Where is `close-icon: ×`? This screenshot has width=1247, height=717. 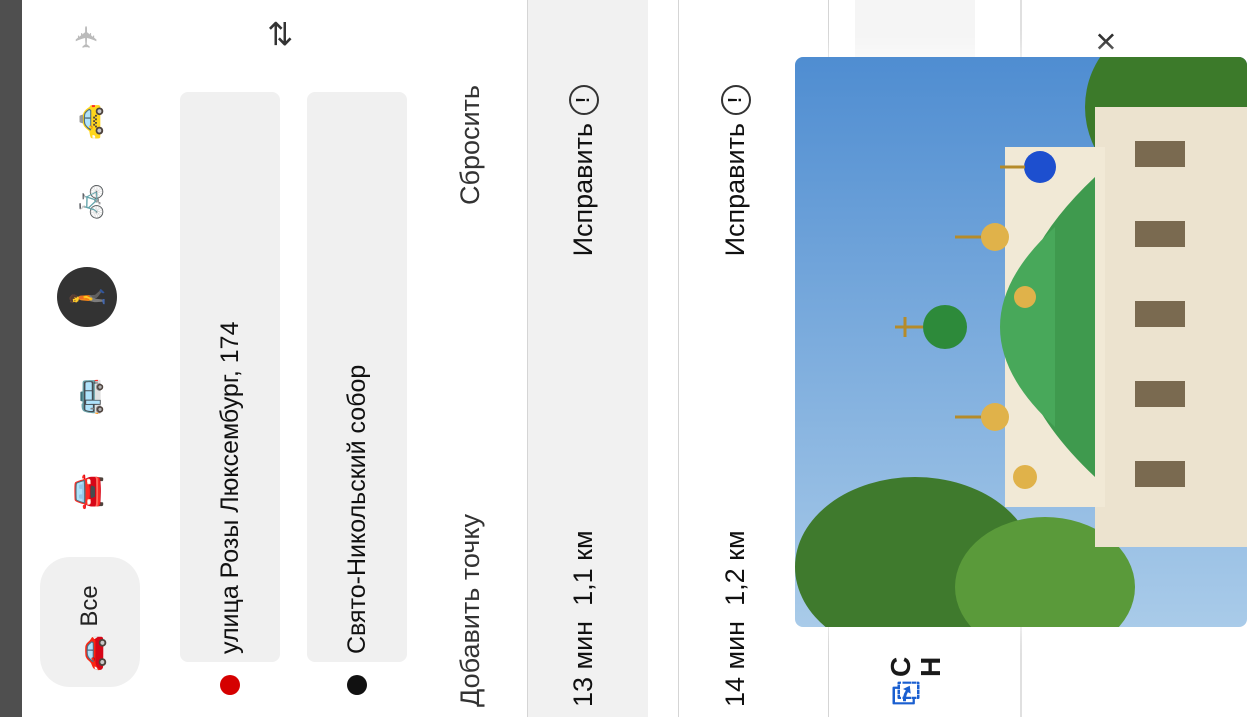 close-icon: × is located at coordinates (1106, 41).